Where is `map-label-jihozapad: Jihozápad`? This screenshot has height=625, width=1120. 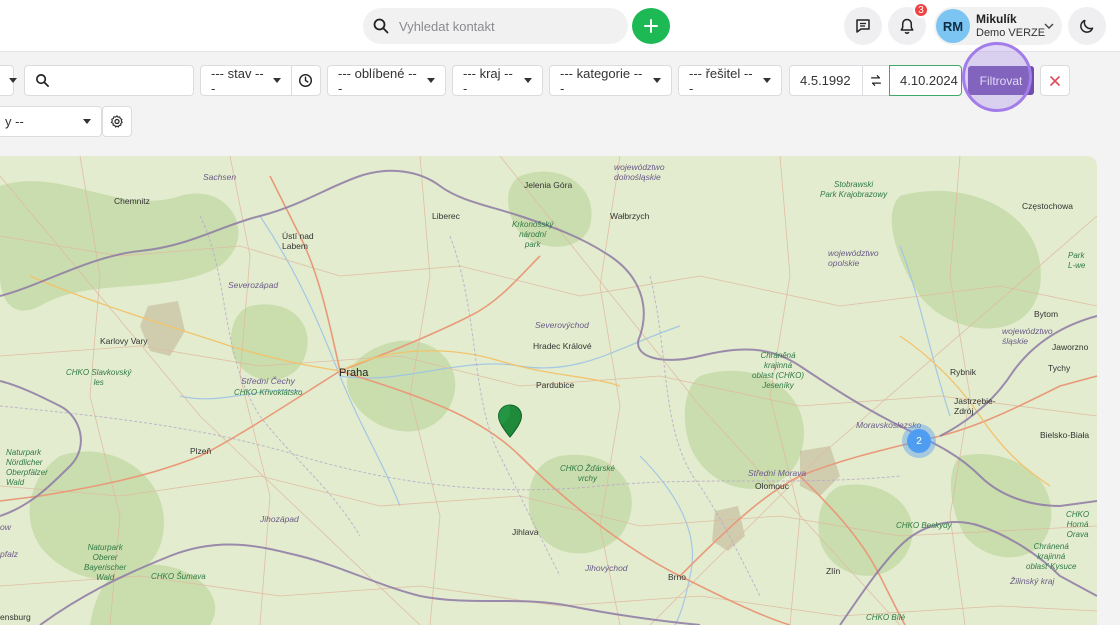
map-label-jihozapad: Jihozápad is located at coordinates (279, 519).